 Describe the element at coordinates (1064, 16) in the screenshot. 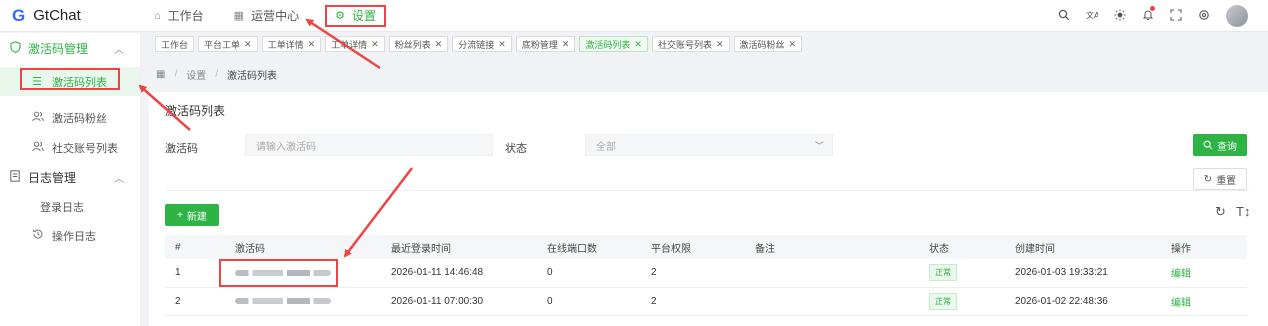

I see `search-icon` at that location.